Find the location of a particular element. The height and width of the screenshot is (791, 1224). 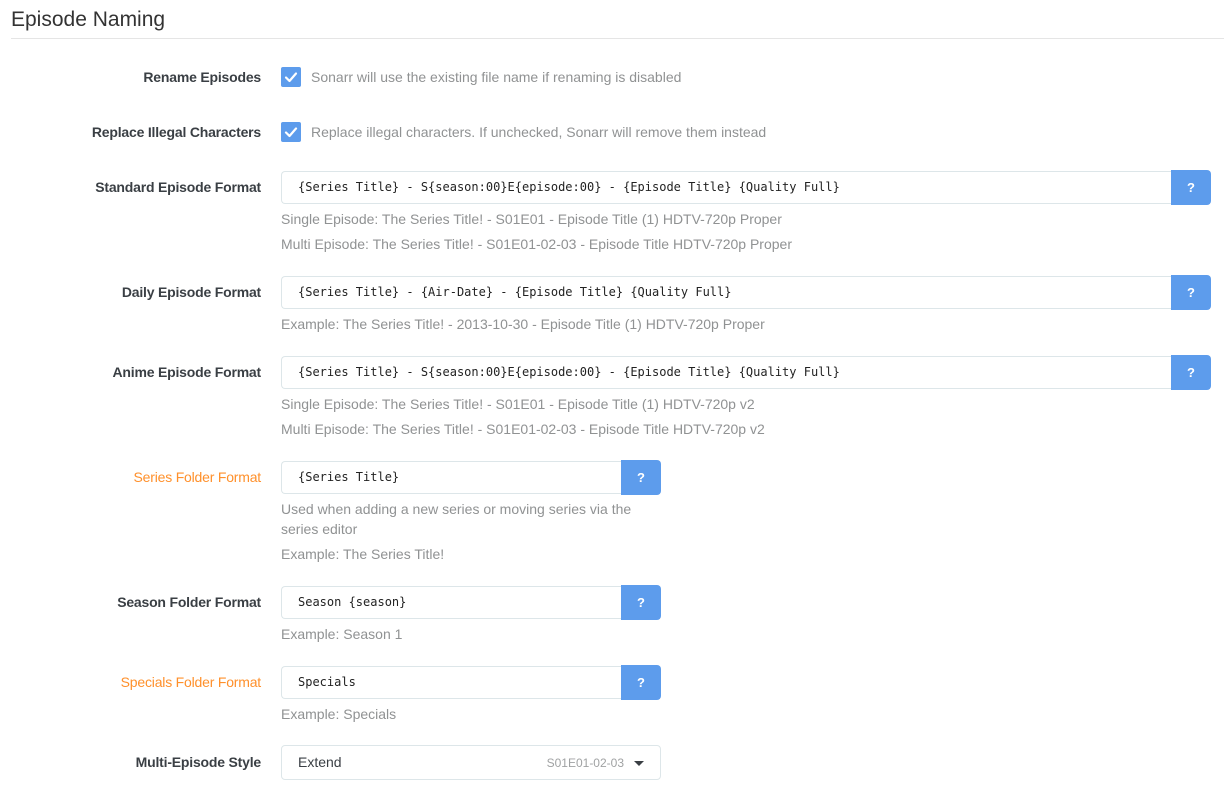

specials-folder-label: Specials Folder Format is located at coordinates (191, 682).